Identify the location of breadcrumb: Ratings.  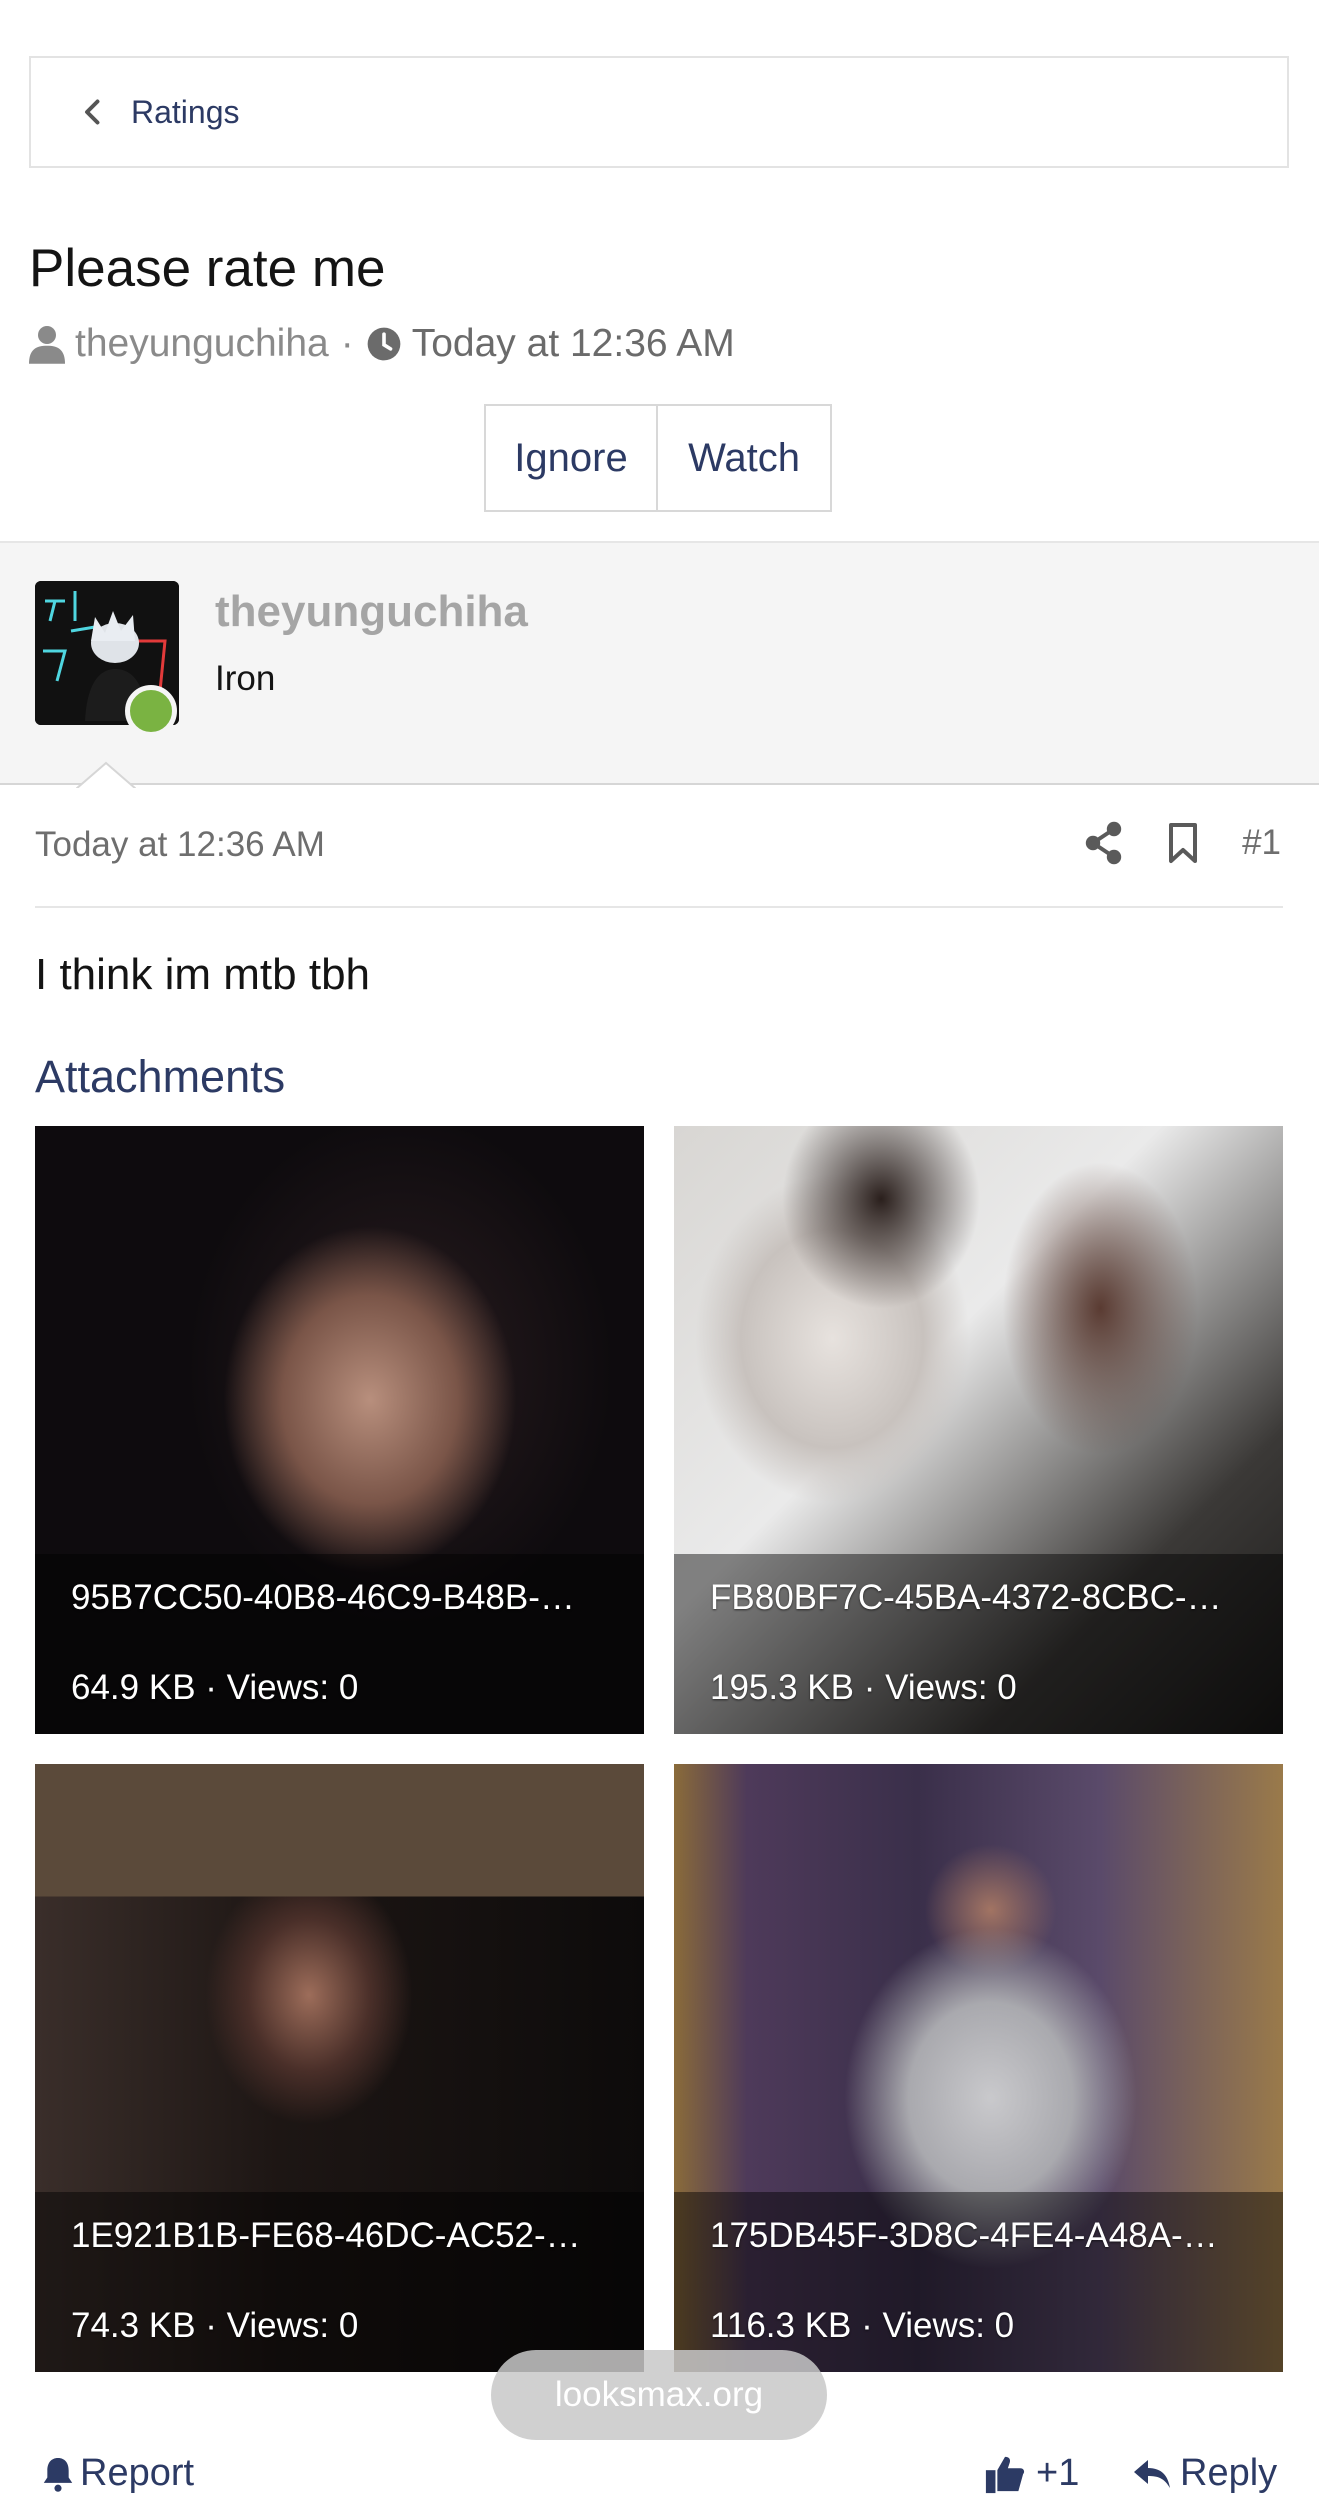
(659, 112).